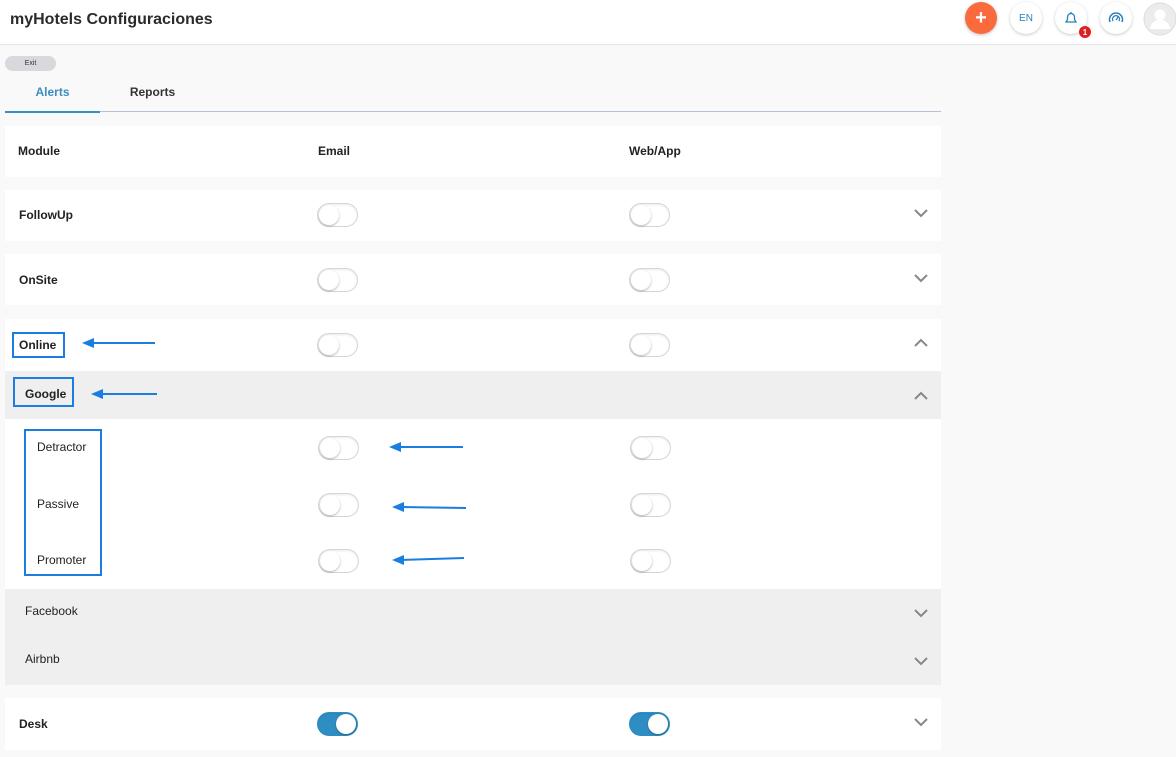  Describe the element at coordinates (33, 724) in the screenshot. I see `module-label-desk: Desk` at that location.